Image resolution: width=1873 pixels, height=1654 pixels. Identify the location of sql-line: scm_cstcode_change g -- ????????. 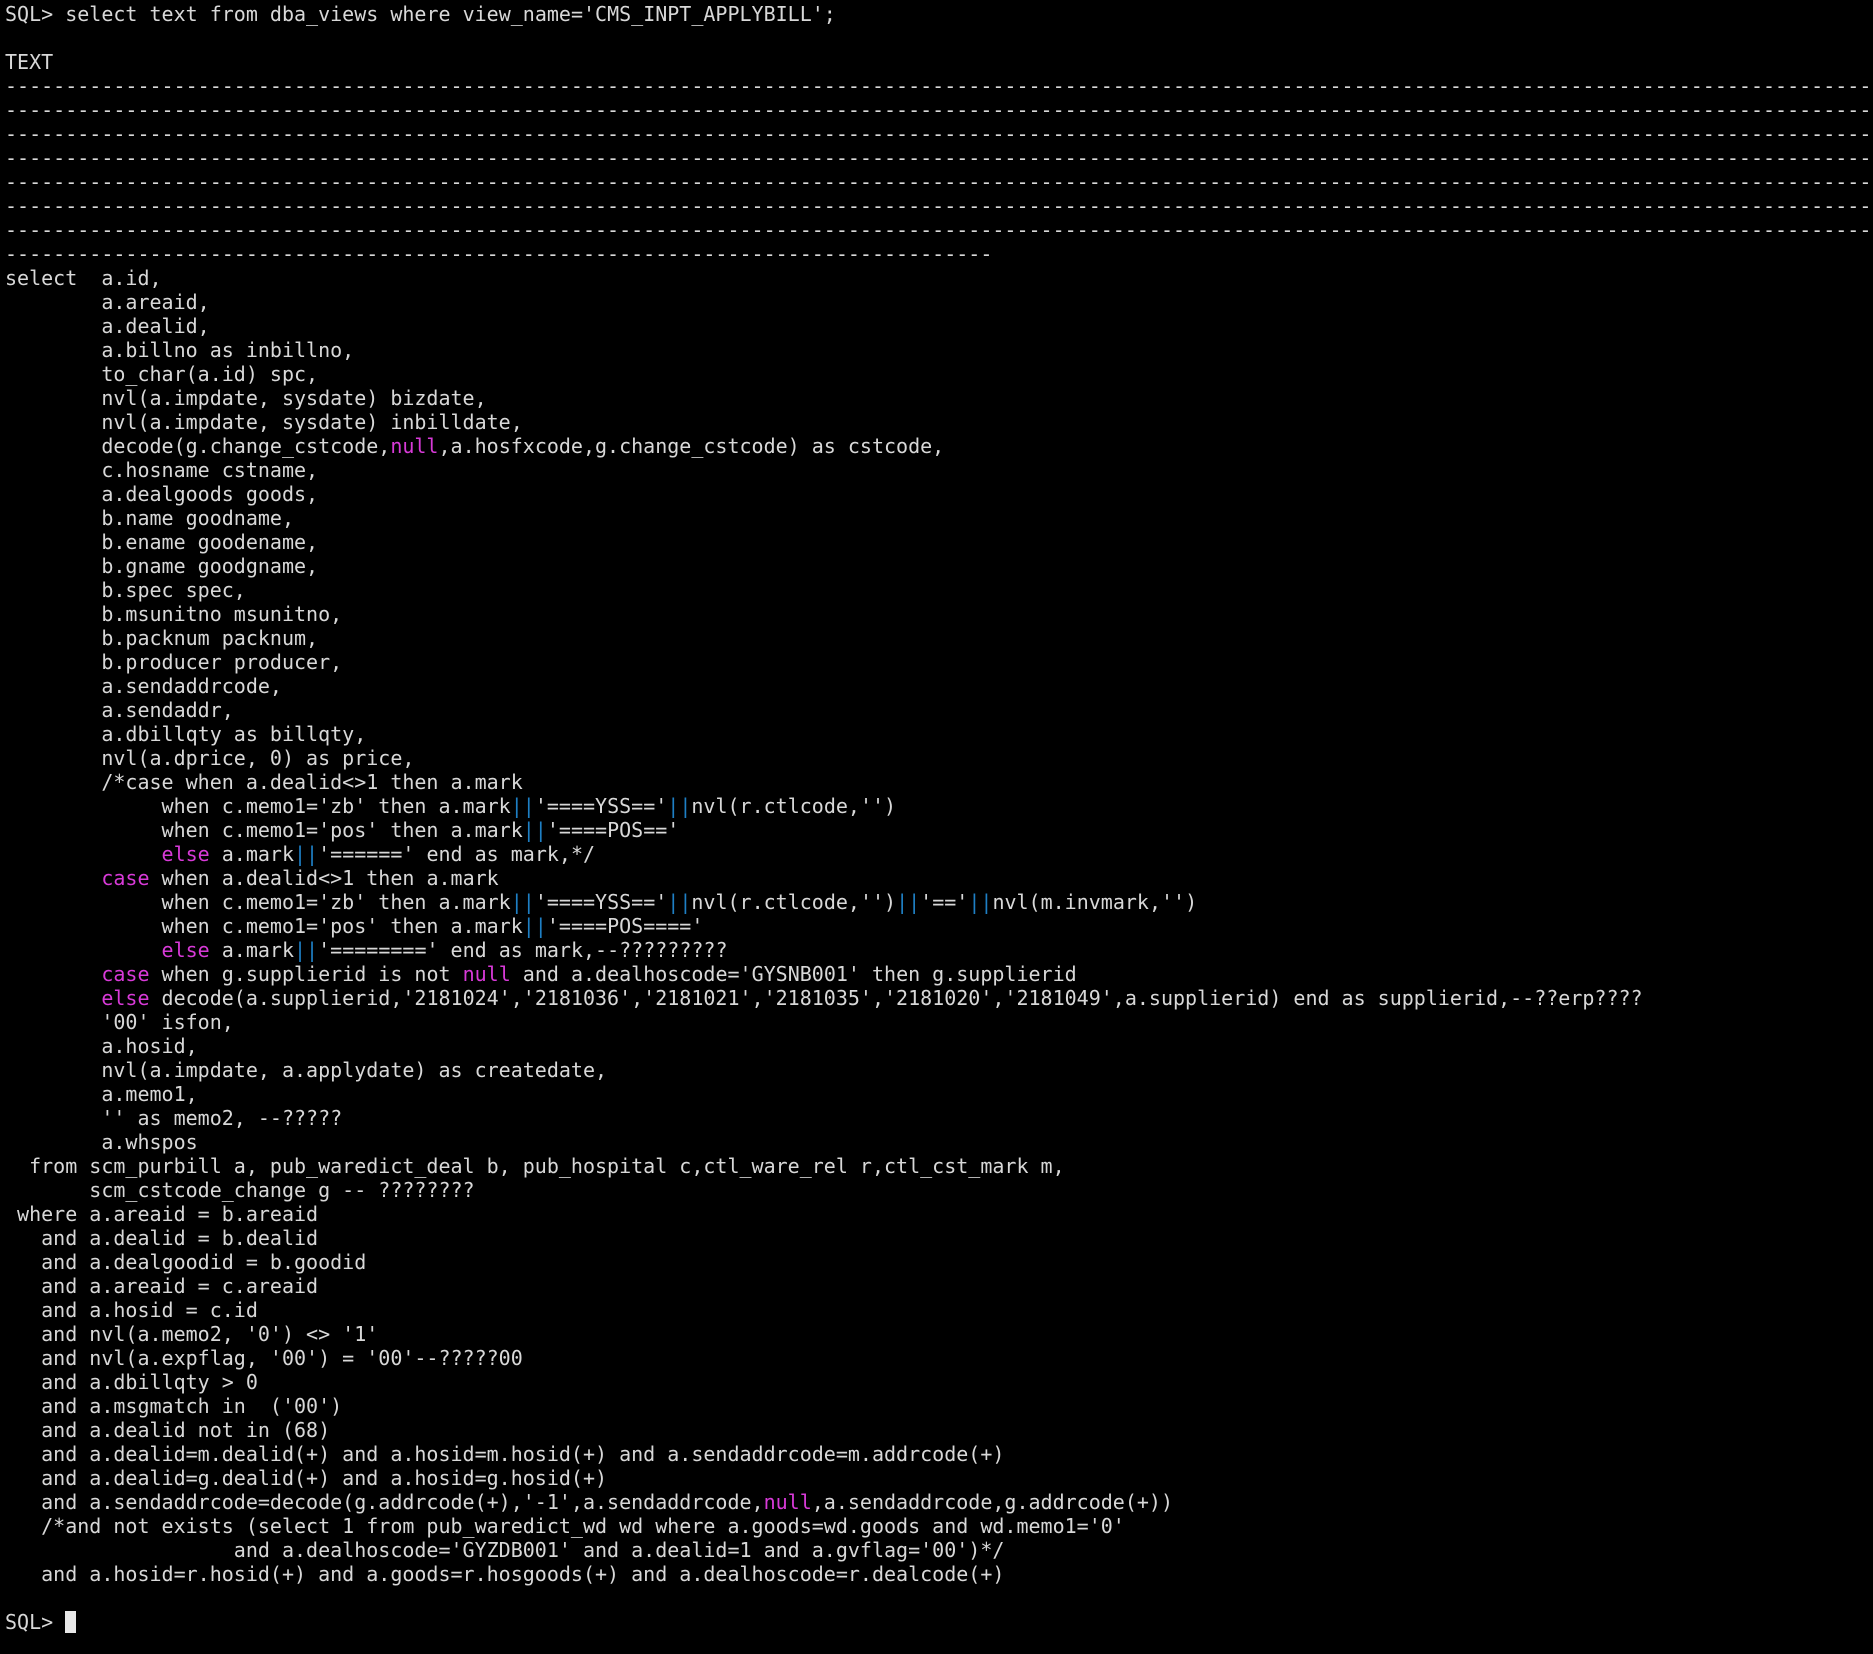
(939, 1190).